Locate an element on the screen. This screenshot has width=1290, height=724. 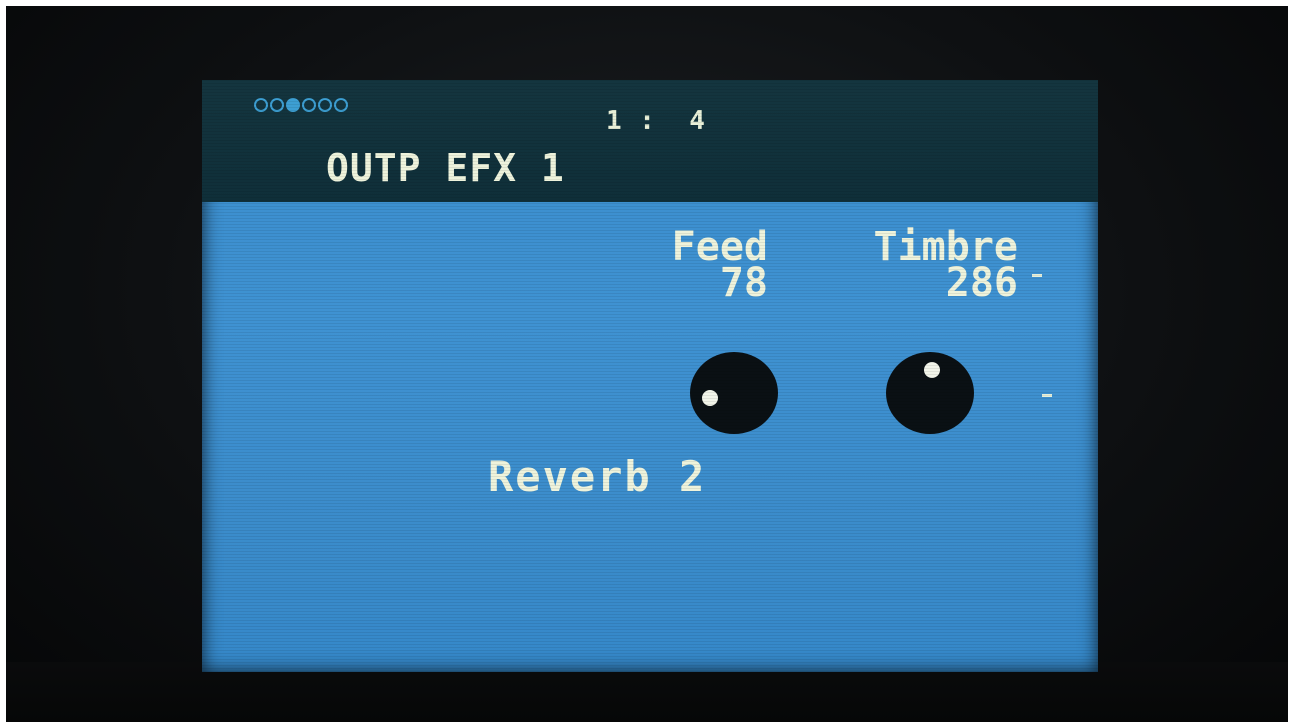
timbre-knob-pointer is located at coordinates (932, 370).